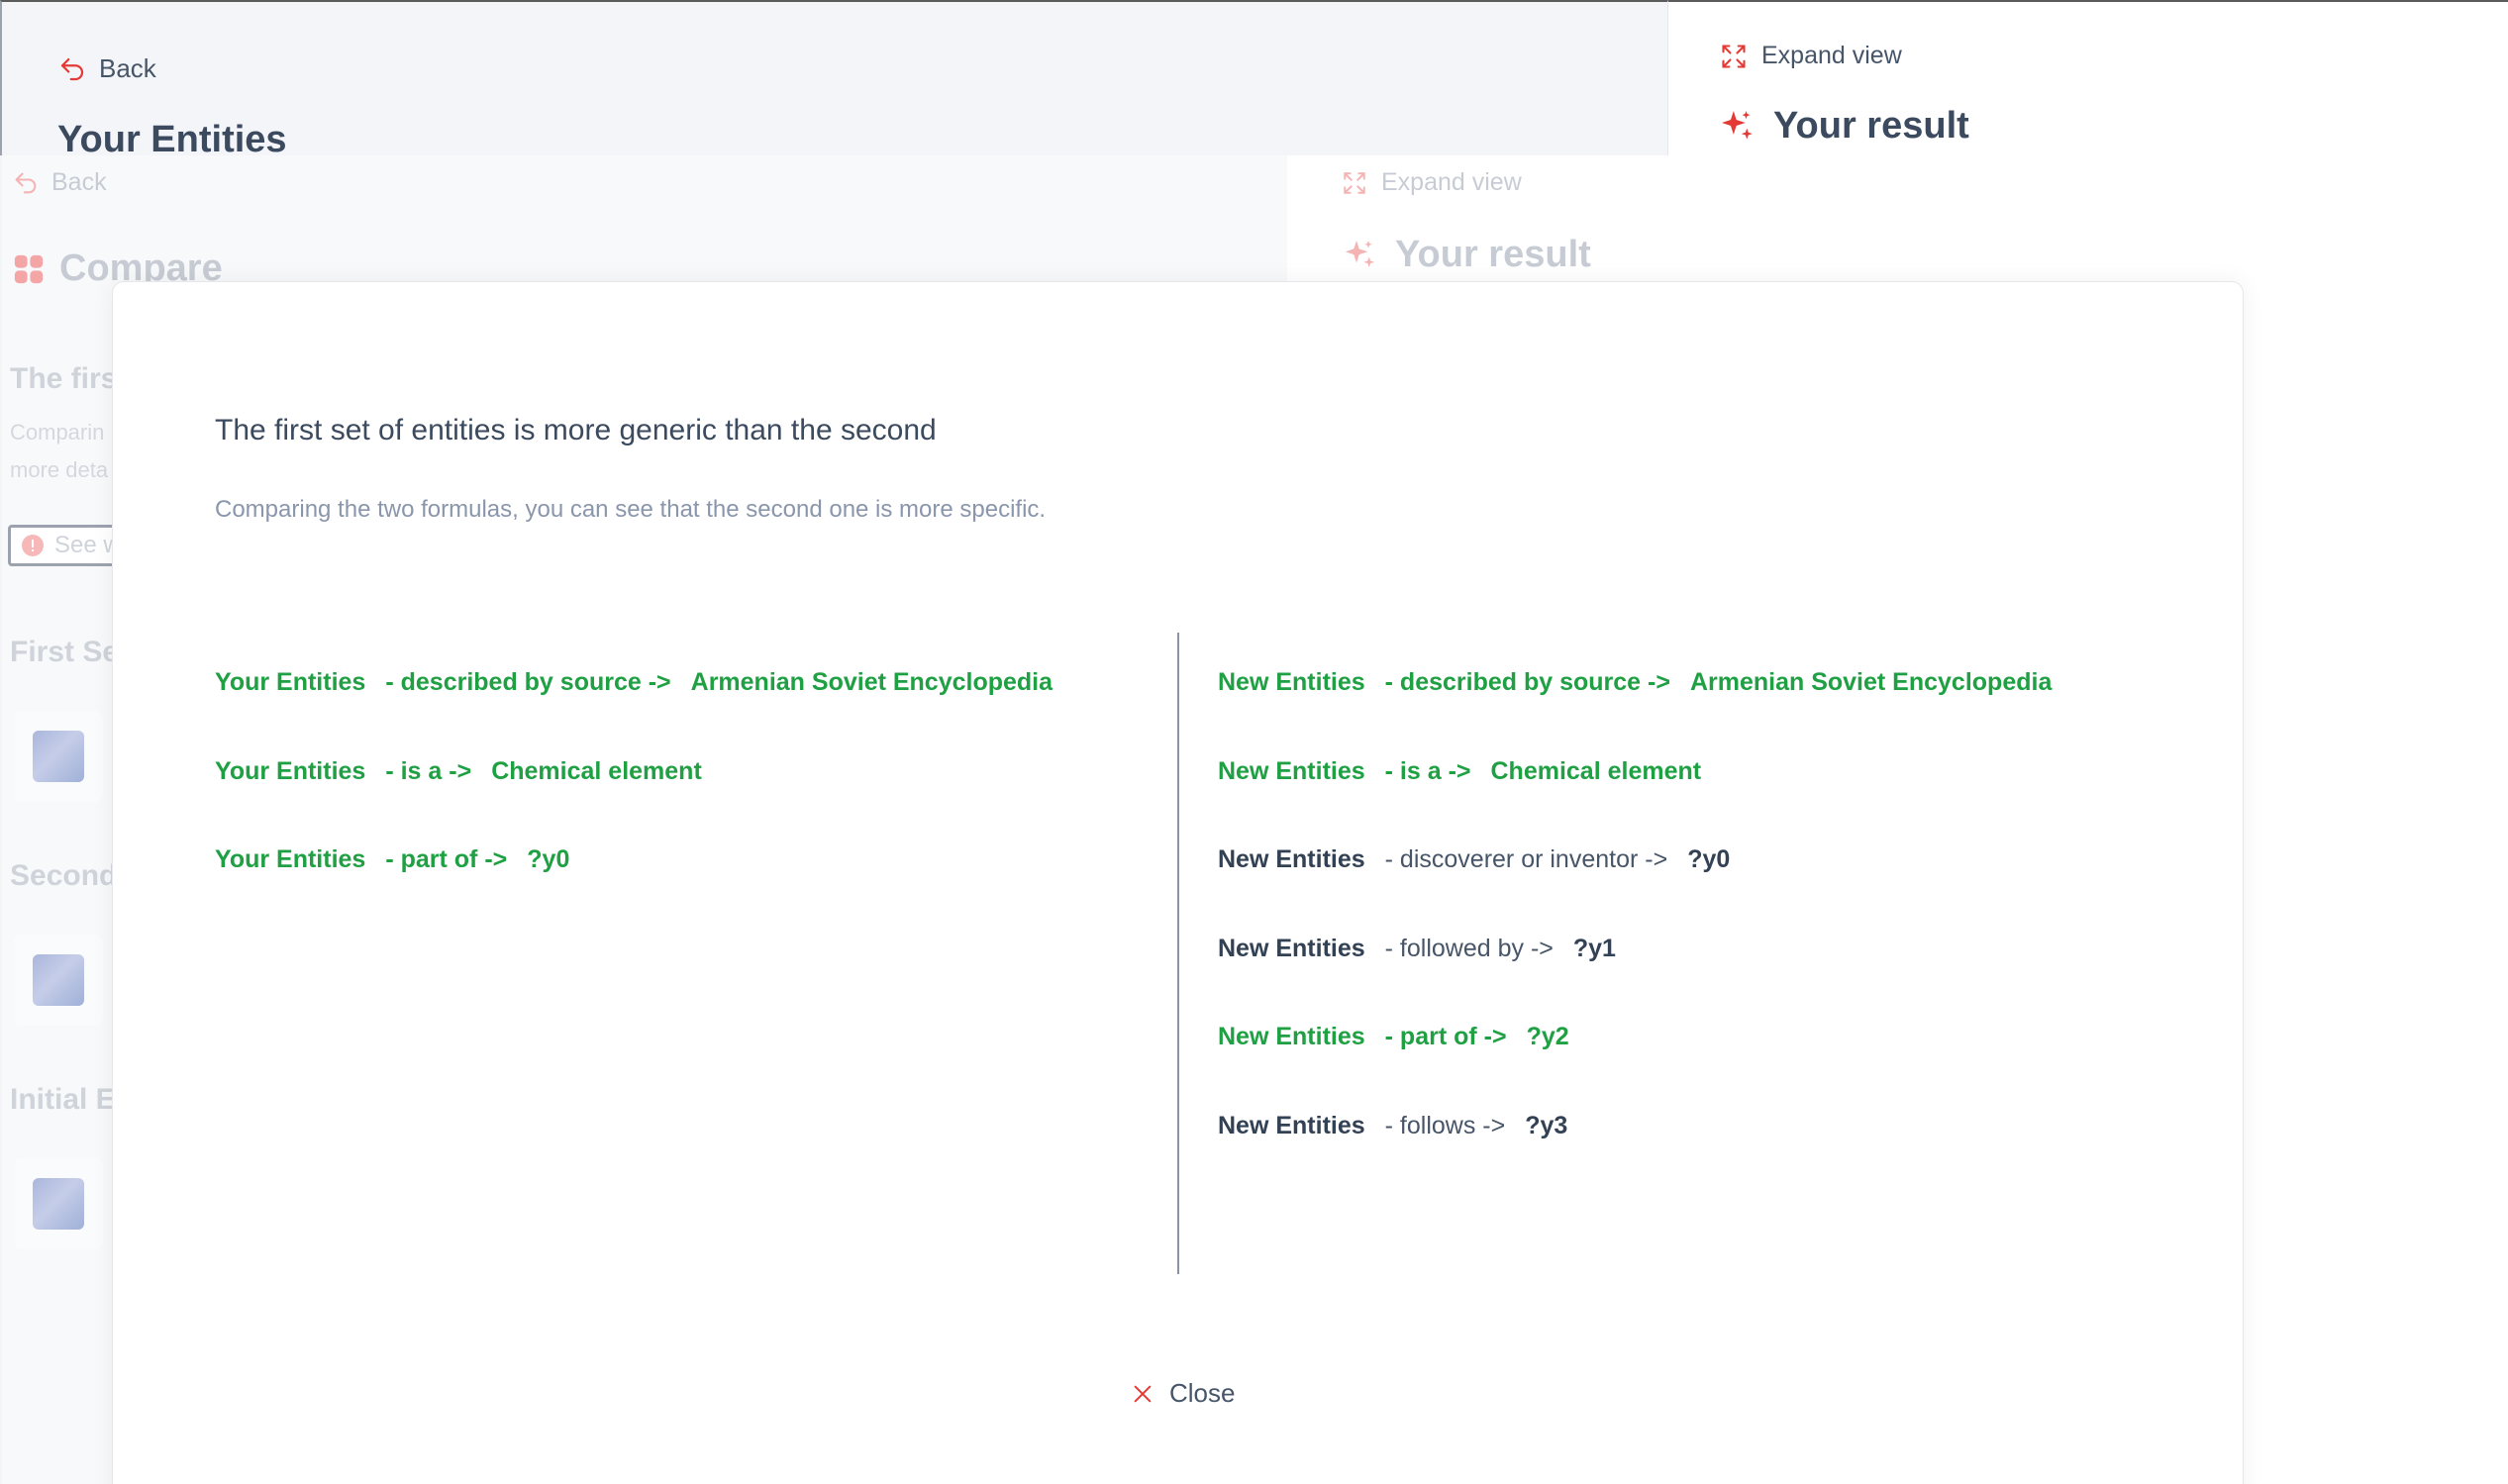  I want to click on formula-row: Your Entities - part of -> ?y0, so click(643, 890).